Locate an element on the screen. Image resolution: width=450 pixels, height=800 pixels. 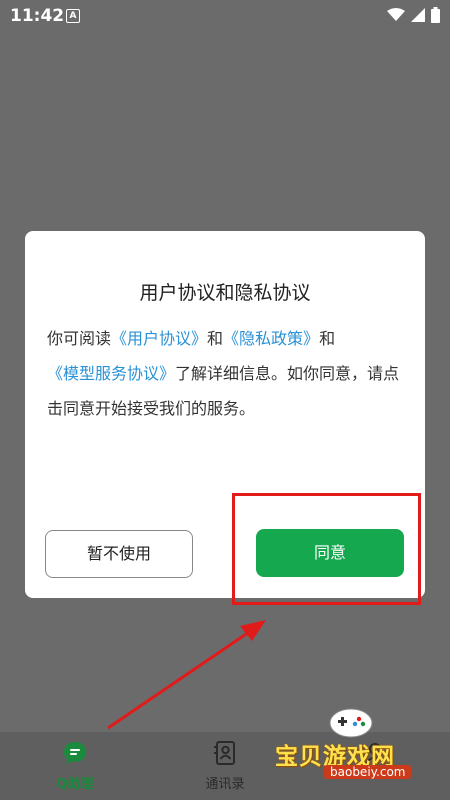
annotation-arrow is located at coordinates (186, 675).